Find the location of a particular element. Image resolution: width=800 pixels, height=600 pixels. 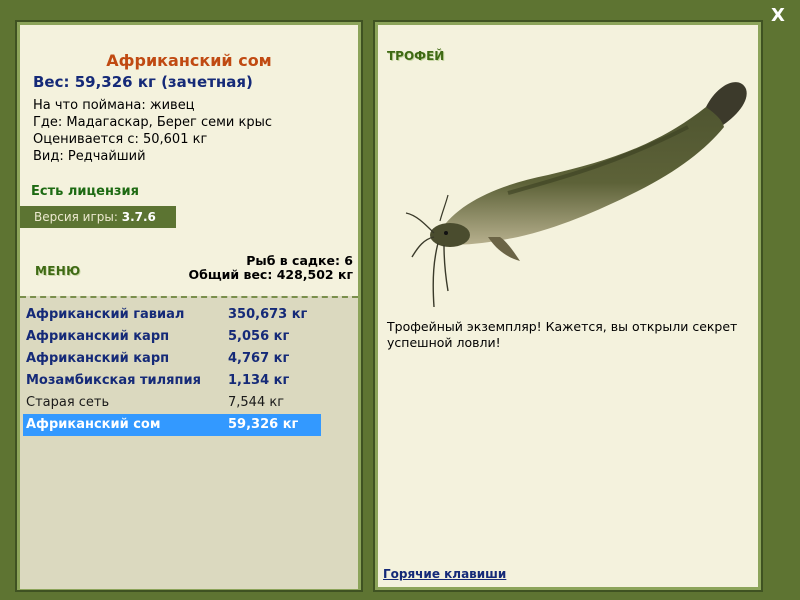

catch-row-selected: Африканский сом 59,326 кг is located at coordinates (172, 425).